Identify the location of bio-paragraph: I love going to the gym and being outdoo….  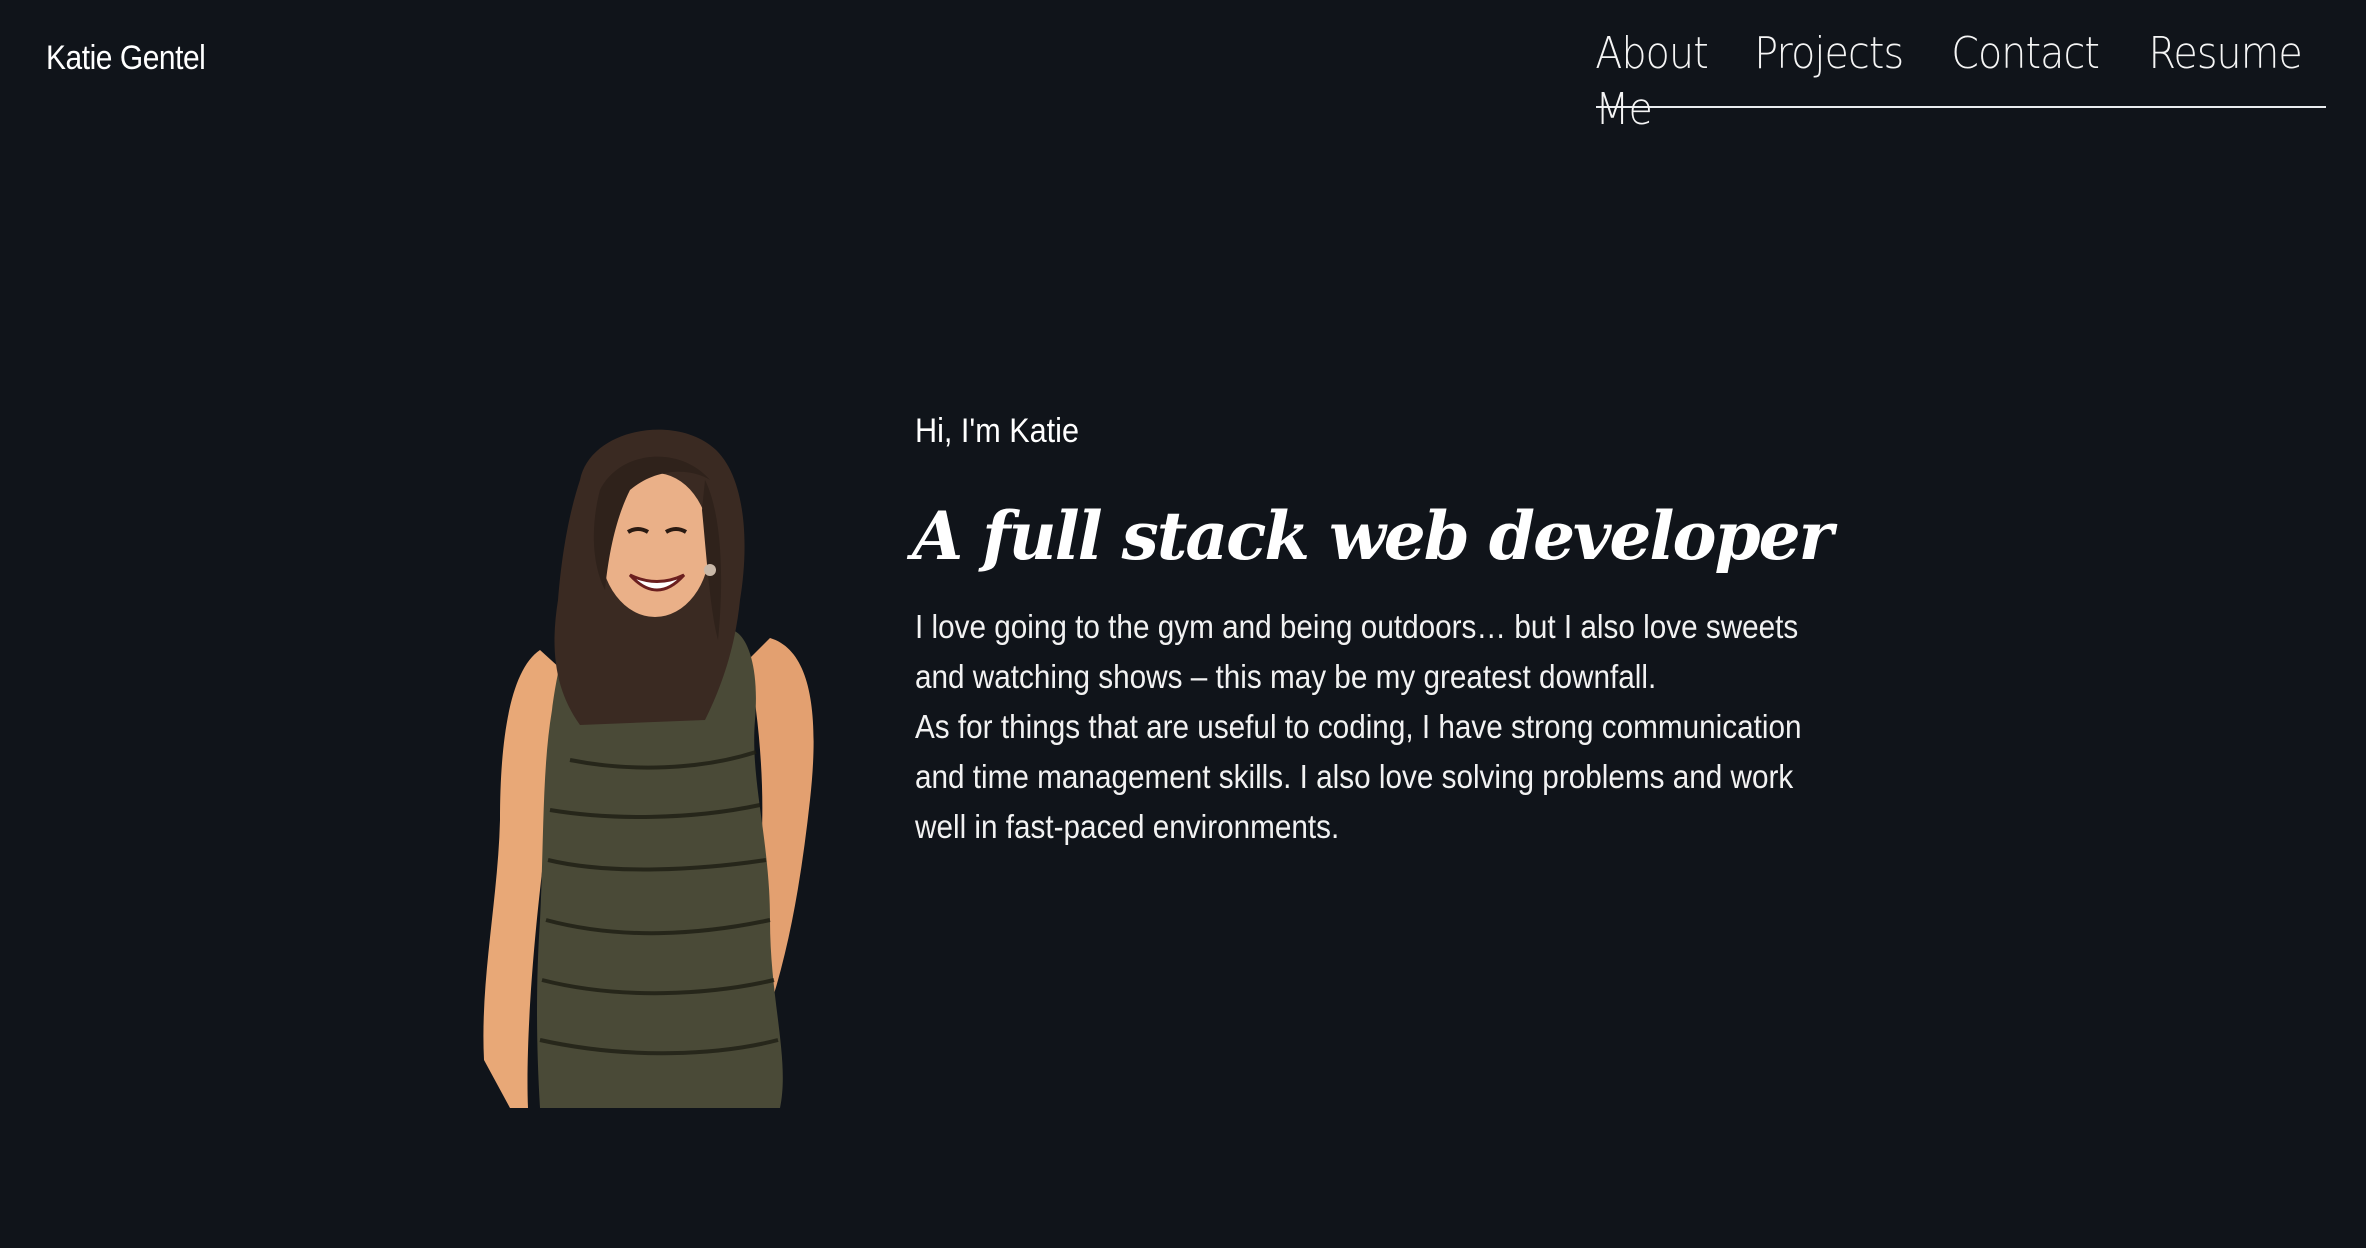
(1357, 651).